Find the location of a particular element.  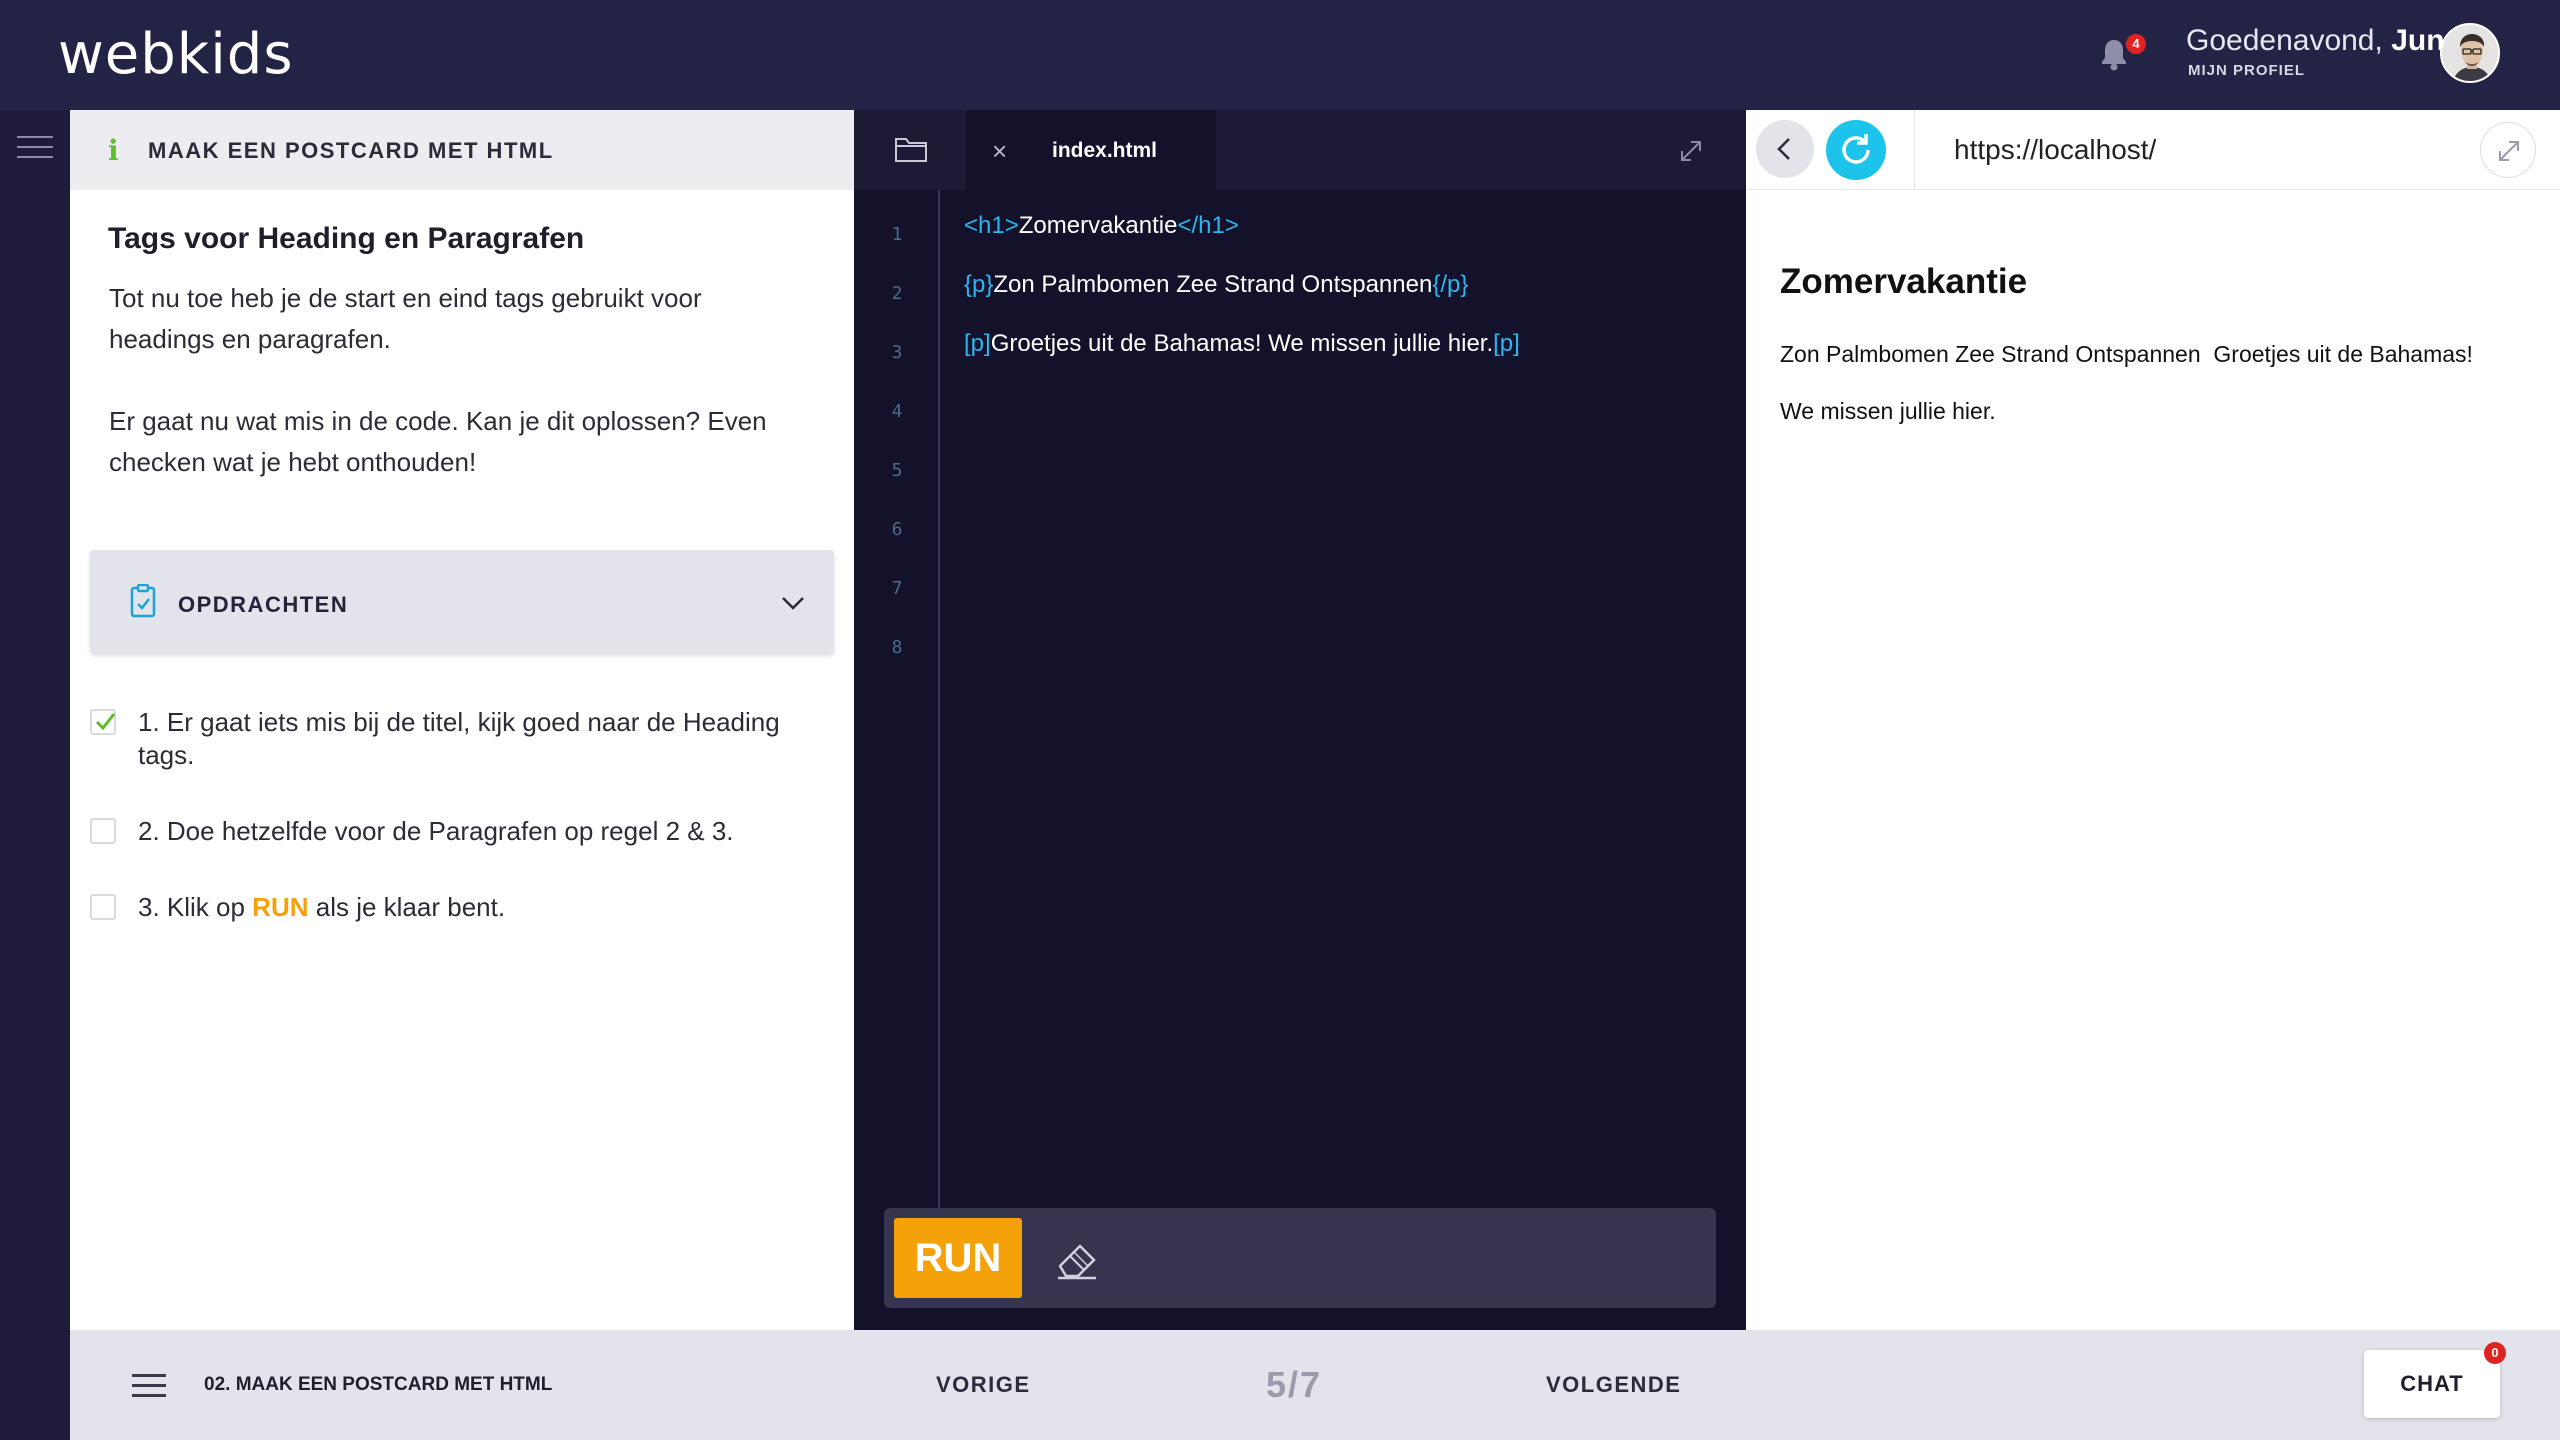

instructions-header: i MAAK EEN POSTCARD MET HTML is located at coordinates (462, 150).